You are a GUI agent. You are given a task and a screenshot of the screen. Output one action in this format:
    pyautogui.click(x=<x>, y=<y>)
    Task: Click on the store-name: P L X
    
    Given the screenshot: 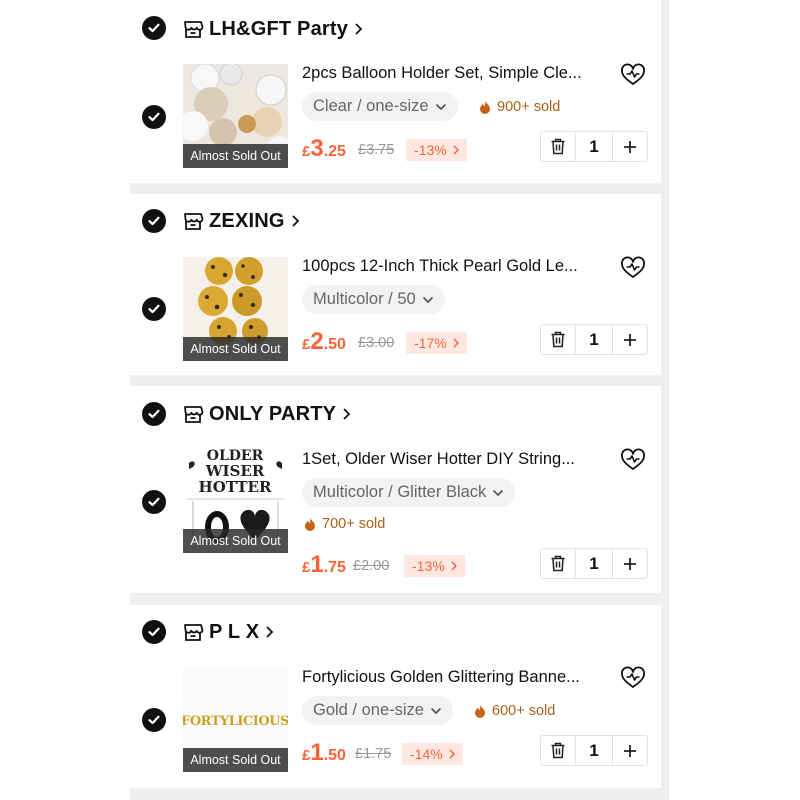 What is the action you would take?
    pyautogui.click(x=234, y=631)
    